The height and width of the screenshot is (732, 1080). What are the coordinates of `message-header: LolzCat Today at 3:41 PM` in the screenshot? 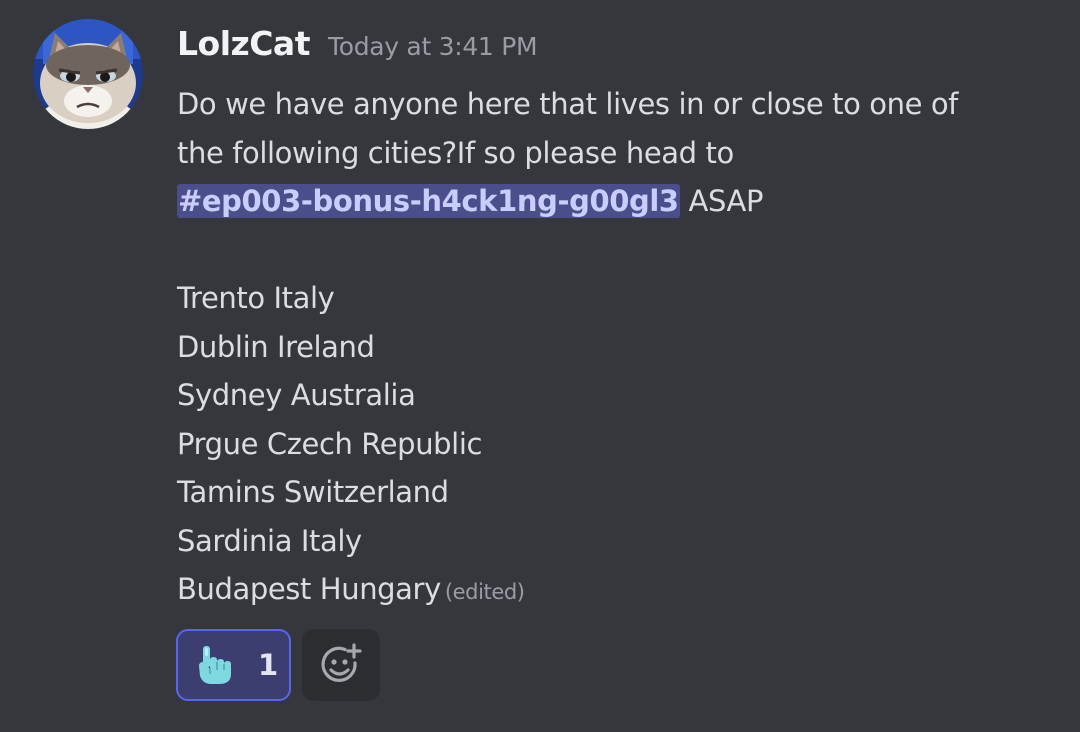 It's located at (357, 52).